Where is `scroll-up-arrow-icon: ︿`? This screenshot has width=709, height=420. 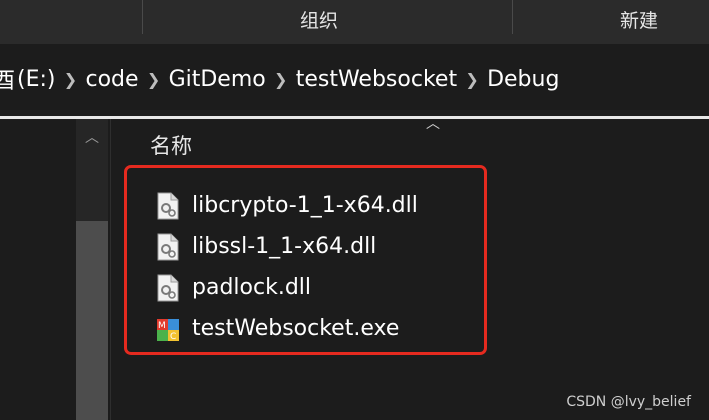
scroll-up-arrow-icon: ︿ is located at coordinates (92, 137).